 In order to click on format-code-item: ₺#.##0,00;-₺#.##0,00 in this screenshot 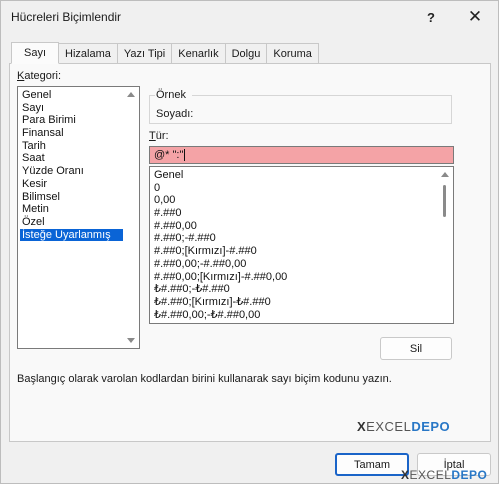, I will do `click(294, 315)`.